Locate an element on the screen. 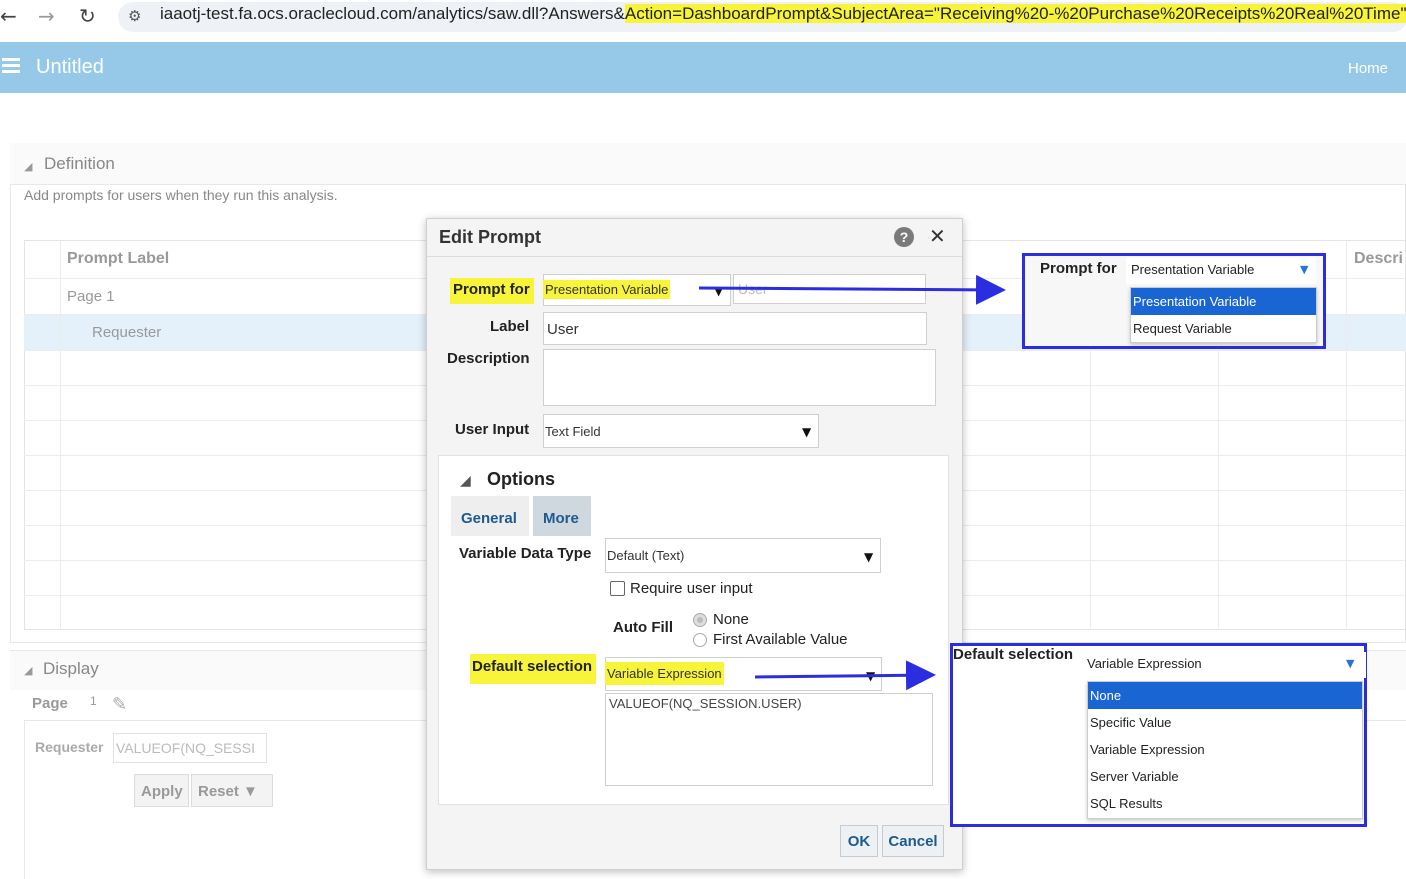  dropdown-option-request-variable: Request Variable is located at coordinates (1223, 328).